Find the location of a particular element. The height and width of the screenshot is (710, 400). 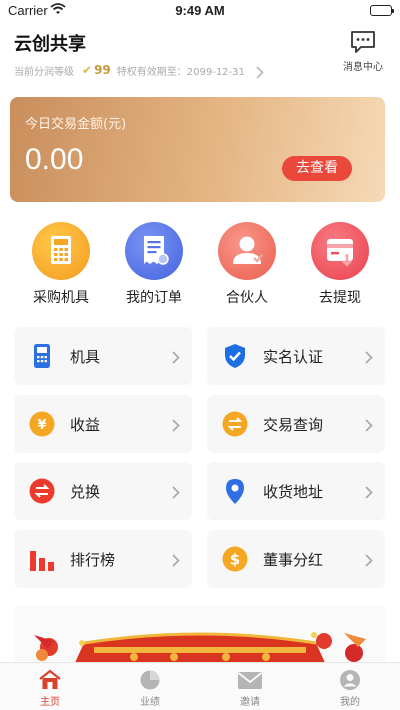

clock-time: 9:49 AM is located at coordinates (200, 10).